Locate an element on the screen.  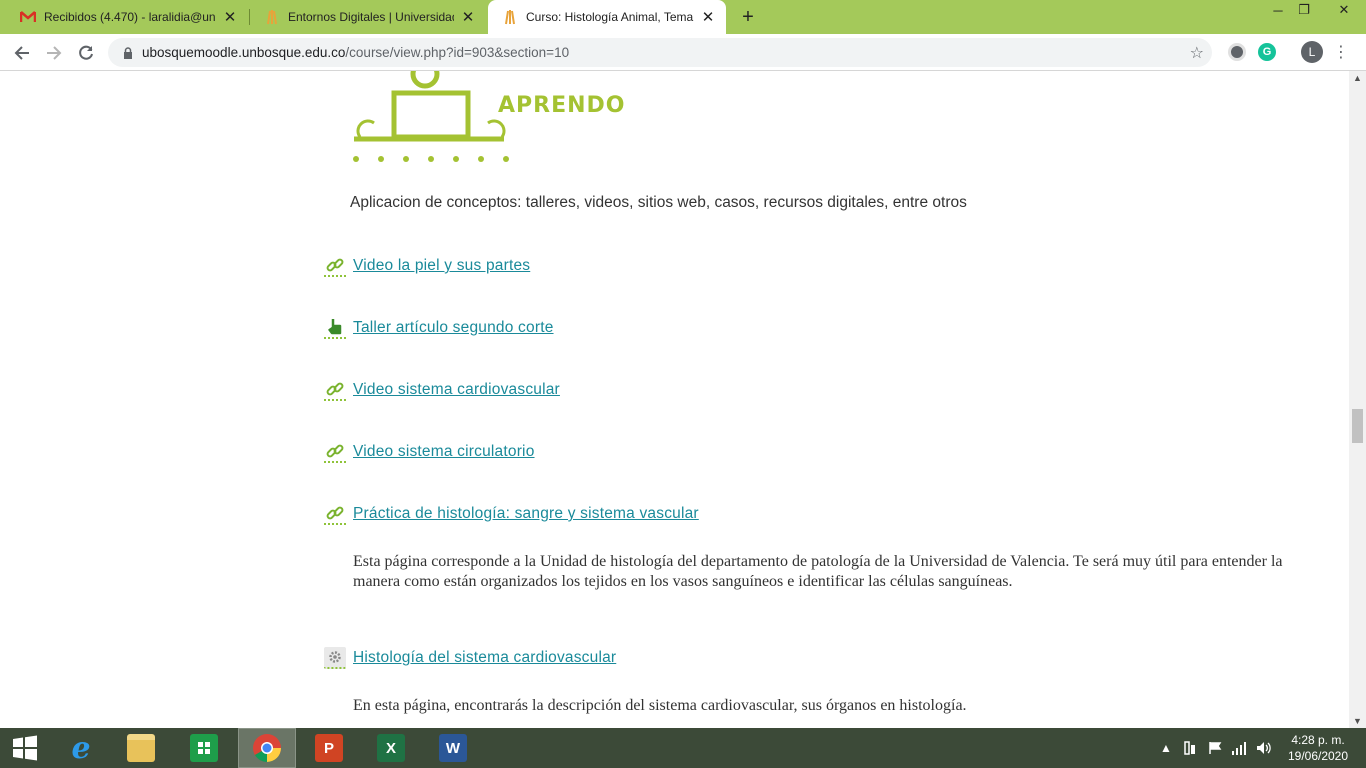
tab-gmail: Recibidos (4.470) - laralidia@unb ✕ is located at coordinates (127, 17).